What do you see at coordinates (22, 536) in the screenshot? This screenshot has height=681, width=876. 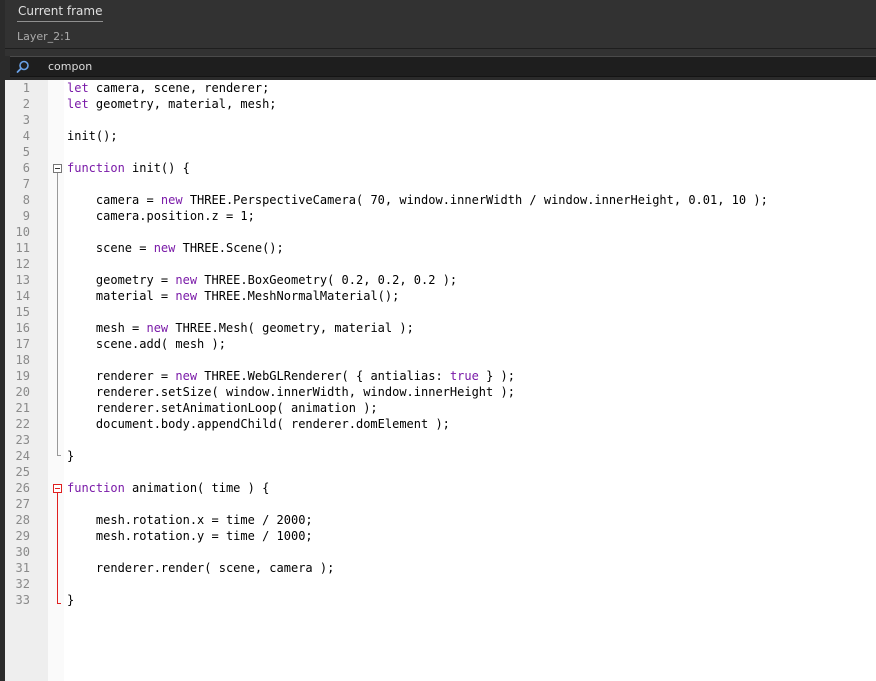 I see `line-number: 29` at bounding box center [22, 536].